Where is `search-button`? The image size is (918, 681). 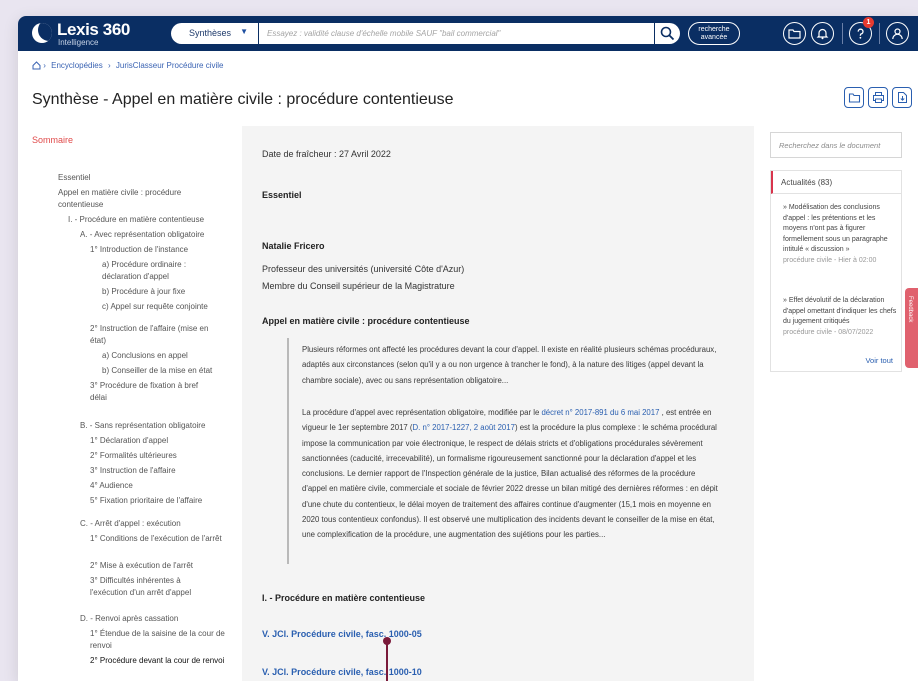
search-button is located at coordinates (667, 33).